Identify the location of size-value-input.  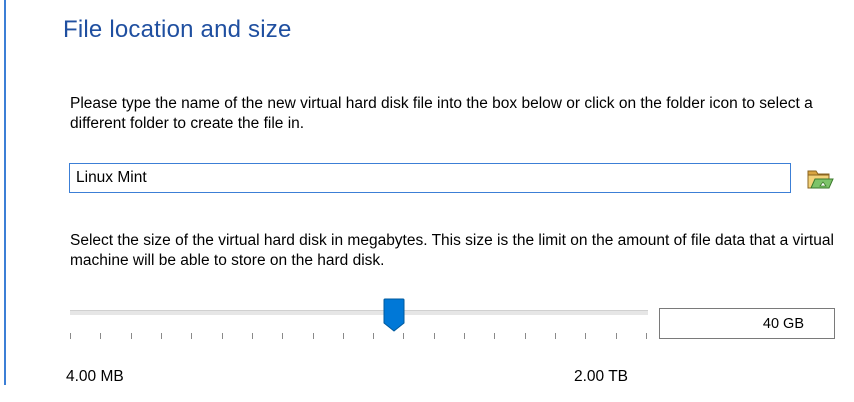
(747, 323).